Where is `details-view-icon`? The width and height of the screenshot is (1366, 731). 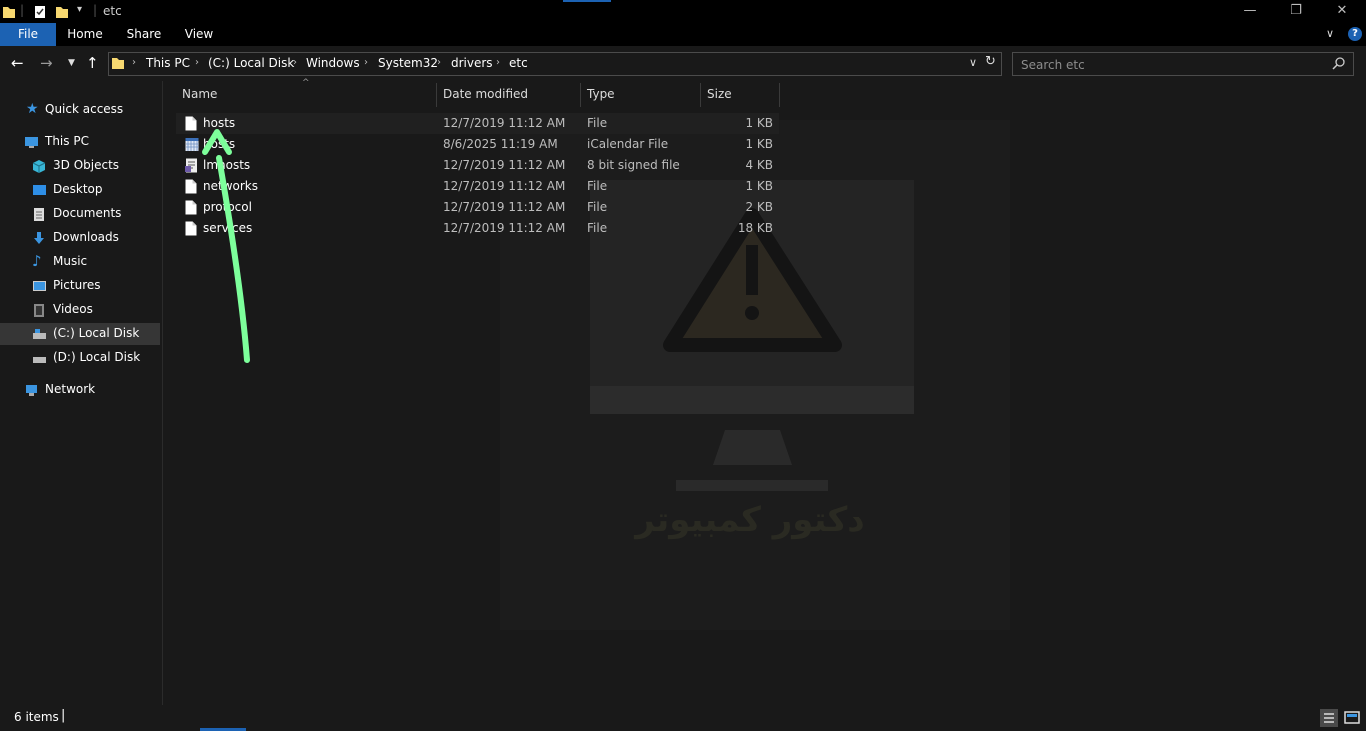
details-view-icon is located at coordinates (1329, 718).